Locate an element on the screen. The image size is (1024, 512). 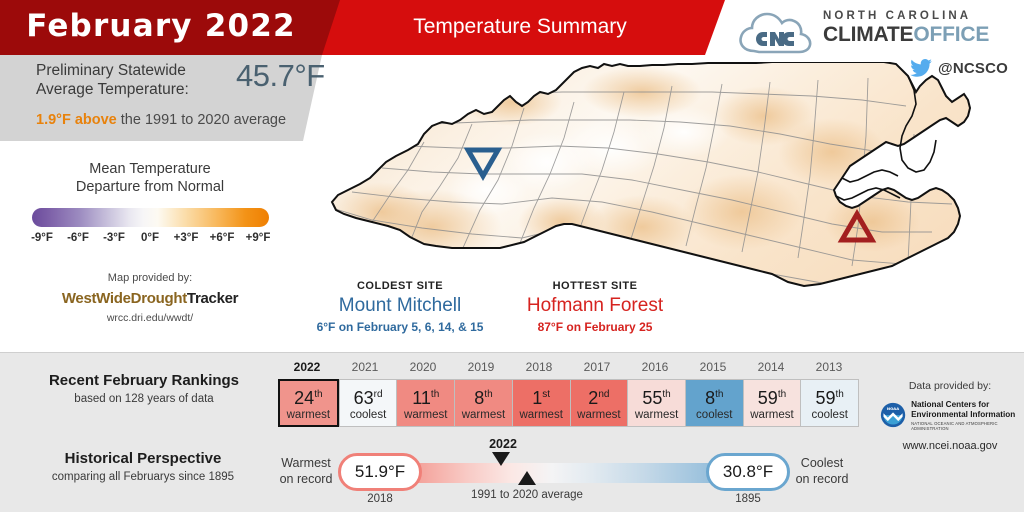
legend-tick-labels: -9°F -6°F -3°F 0°F +3°F +6°F +9°F is located at coordinates (150, 238).